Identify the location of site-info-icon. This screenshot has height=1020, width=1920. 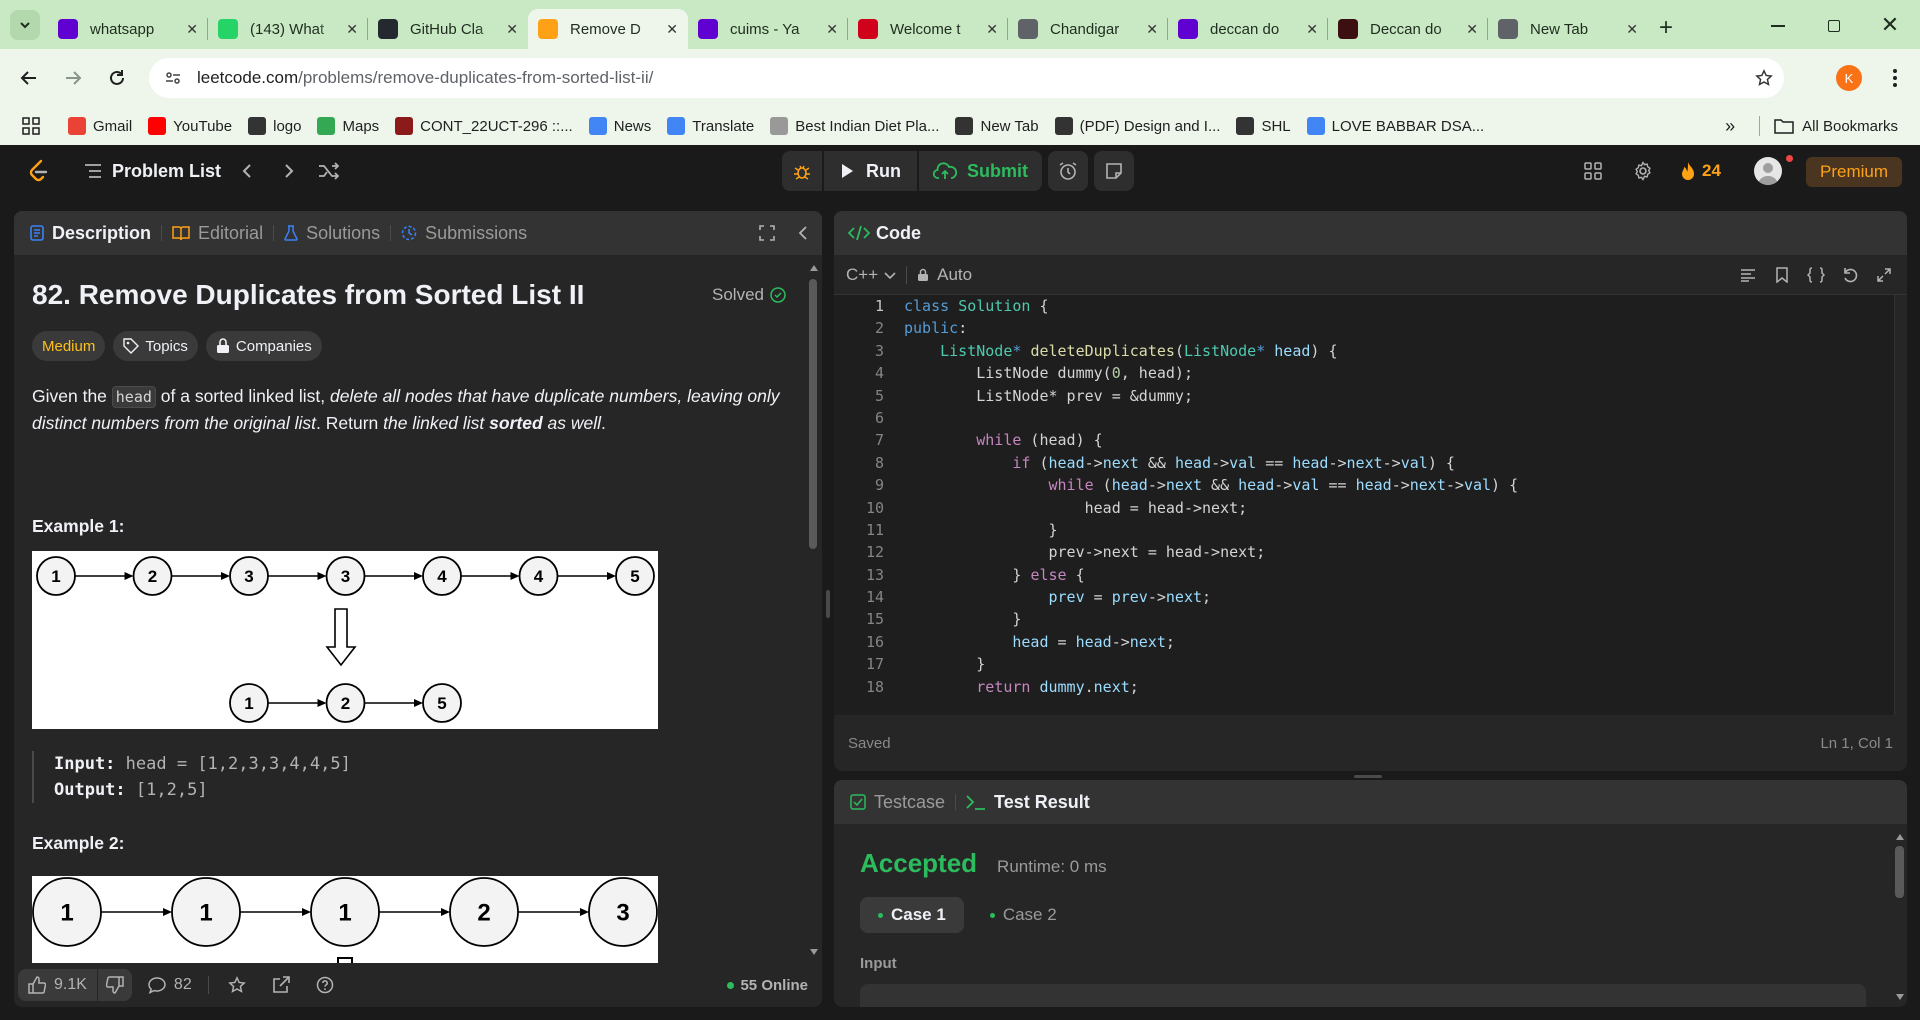
(173, 78).